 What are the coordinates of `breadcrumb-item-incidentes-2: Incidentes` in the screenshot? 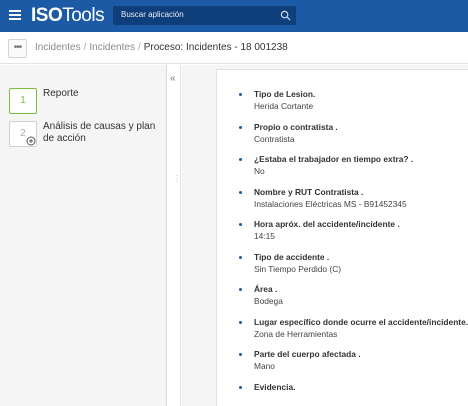 It's located at (112, 47).